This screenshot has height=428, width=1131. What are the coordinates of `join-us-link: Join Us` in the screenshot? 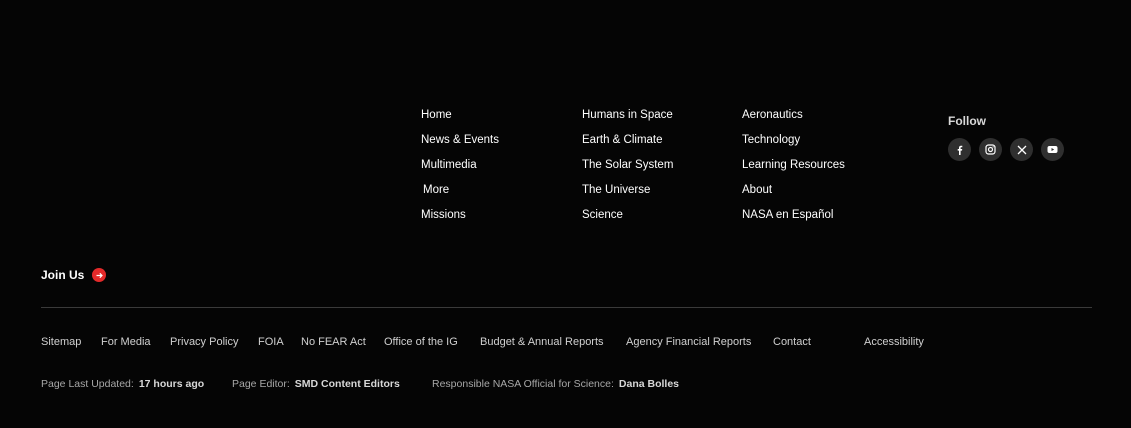 It's located at (74, 275).